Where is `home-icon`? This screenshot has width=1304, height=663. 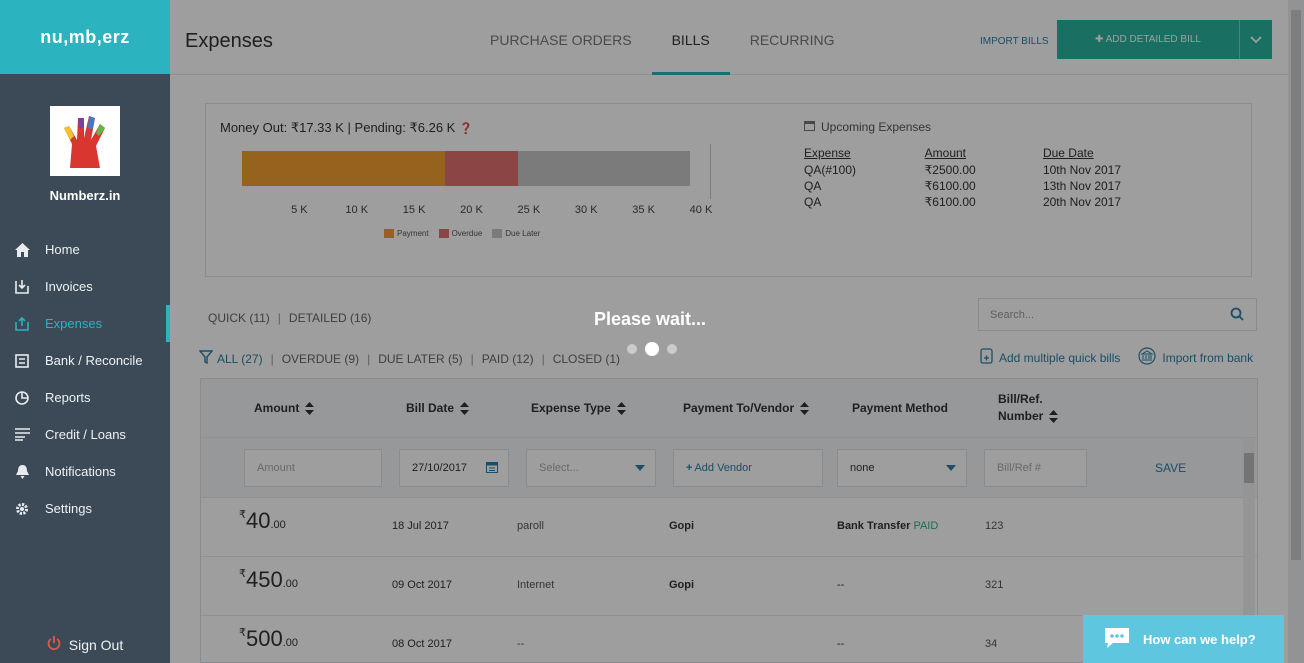
home-icon is located at coordinates (22, 250).